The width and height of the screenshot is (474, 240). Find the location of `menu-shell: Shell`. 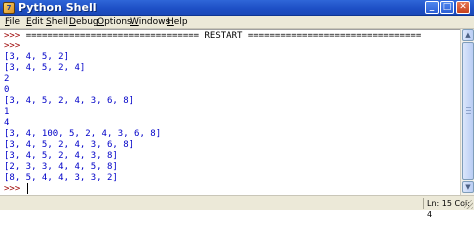

menu-shell: Shell is located at coordinates (57, 22).